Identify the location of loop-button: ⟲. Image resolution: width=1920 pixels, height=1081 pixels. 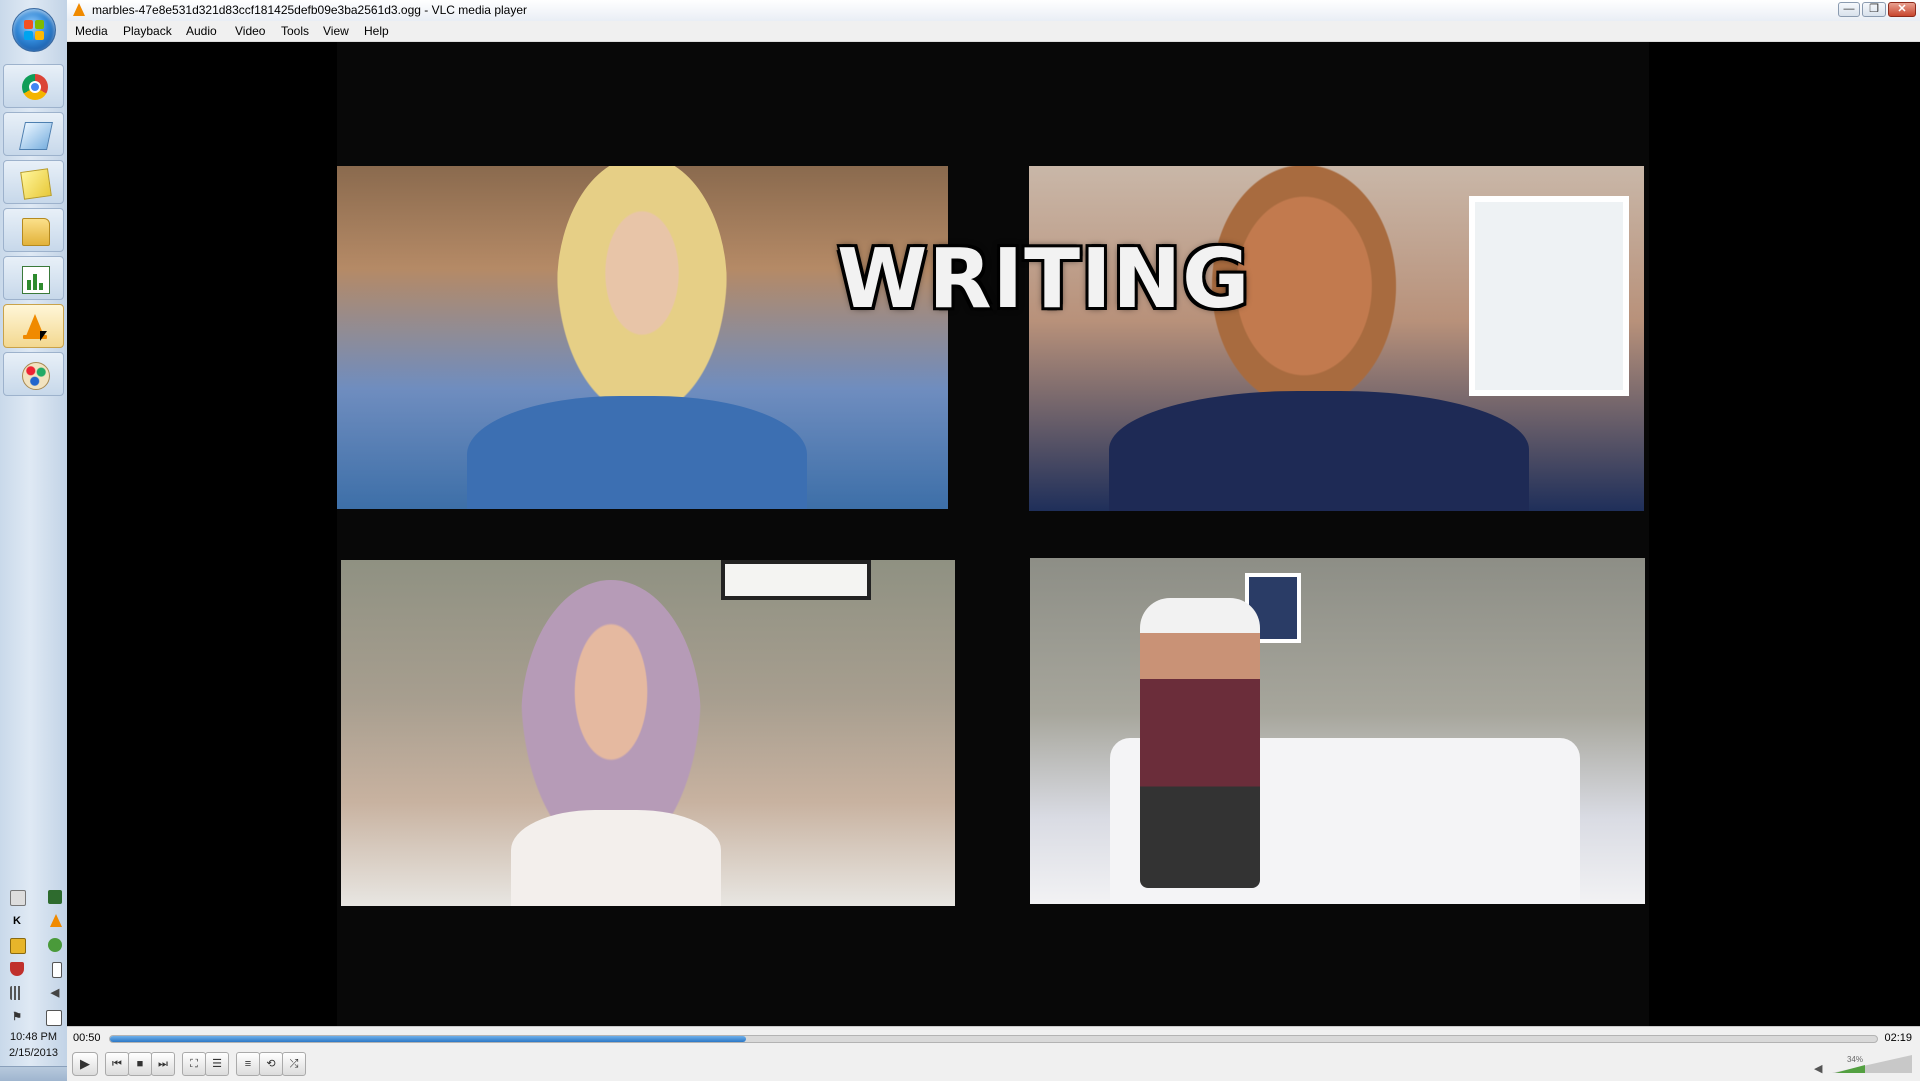
(271, 1064).